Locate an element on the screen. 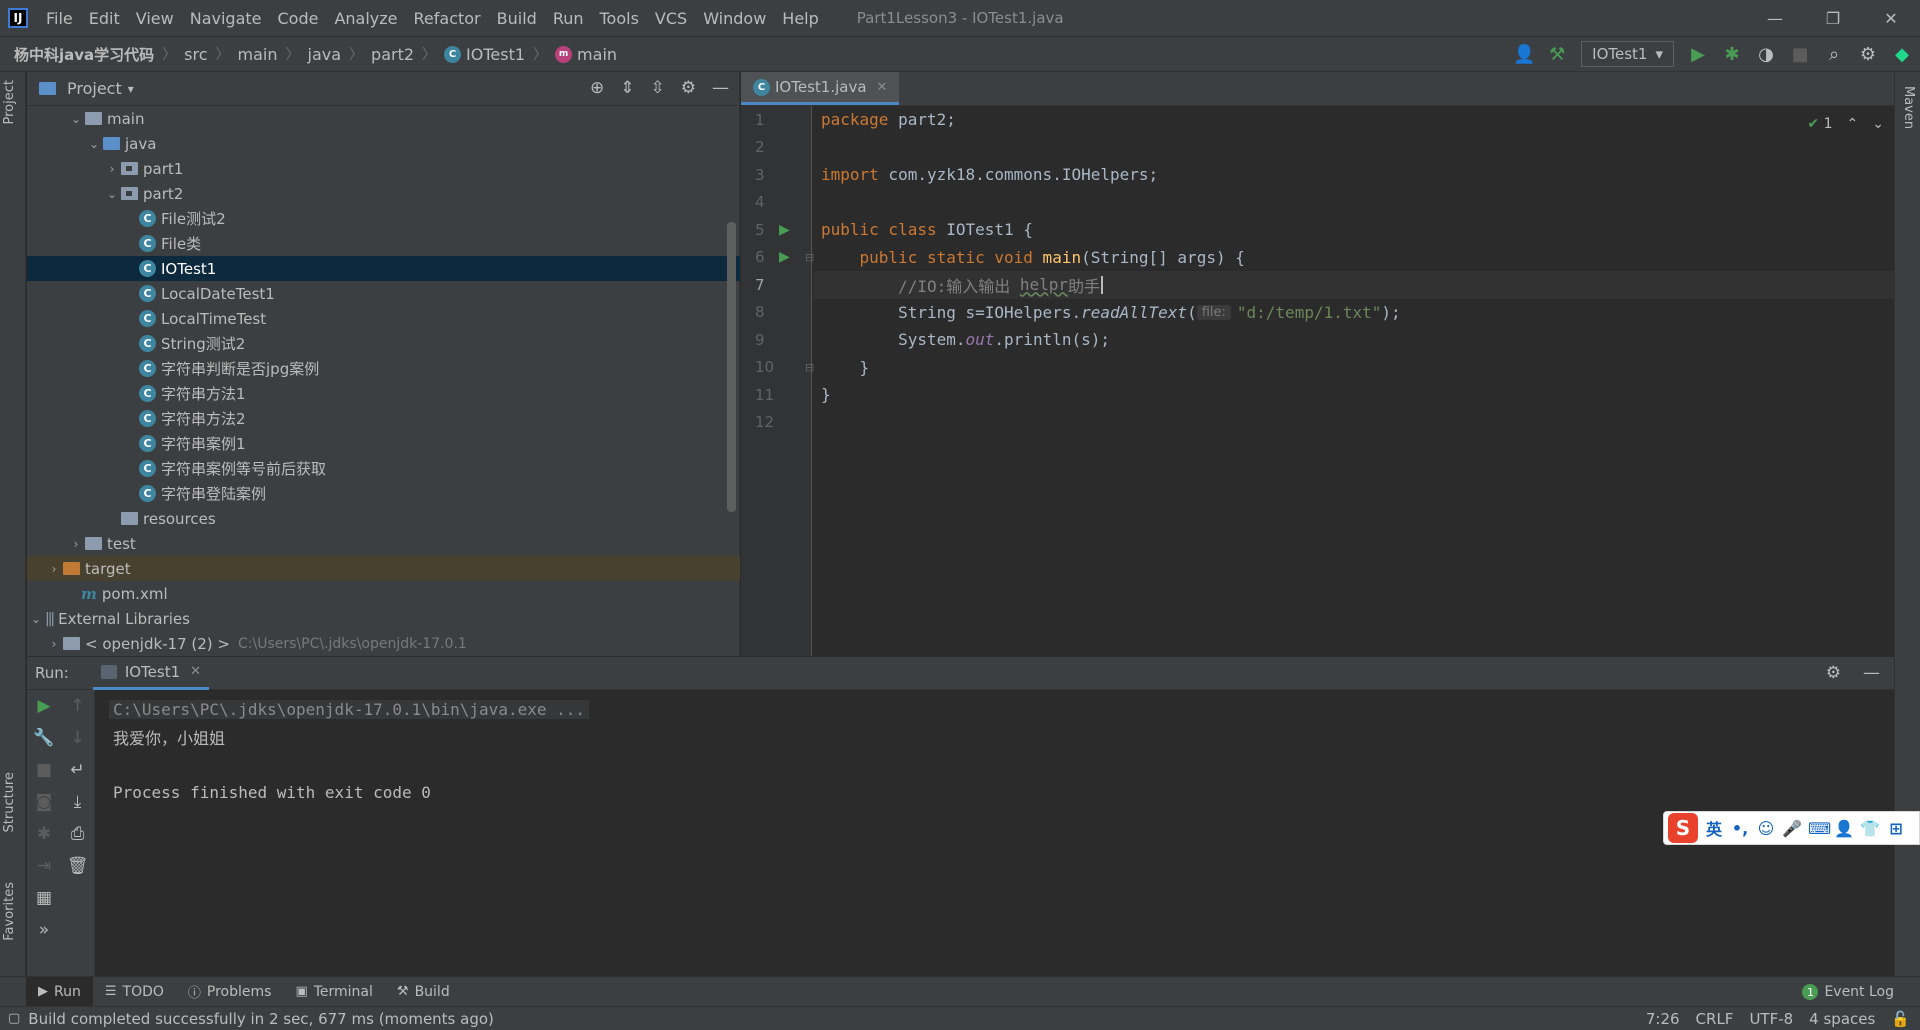  project-tool-button: Project is located at coordinates (9, 102).